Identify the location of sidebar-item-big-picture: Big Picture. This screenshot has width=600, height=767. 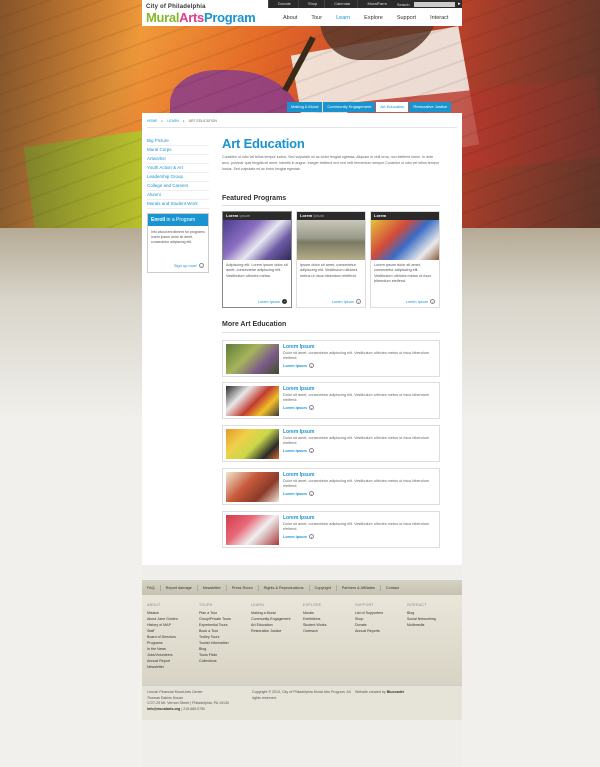
(178, 141).